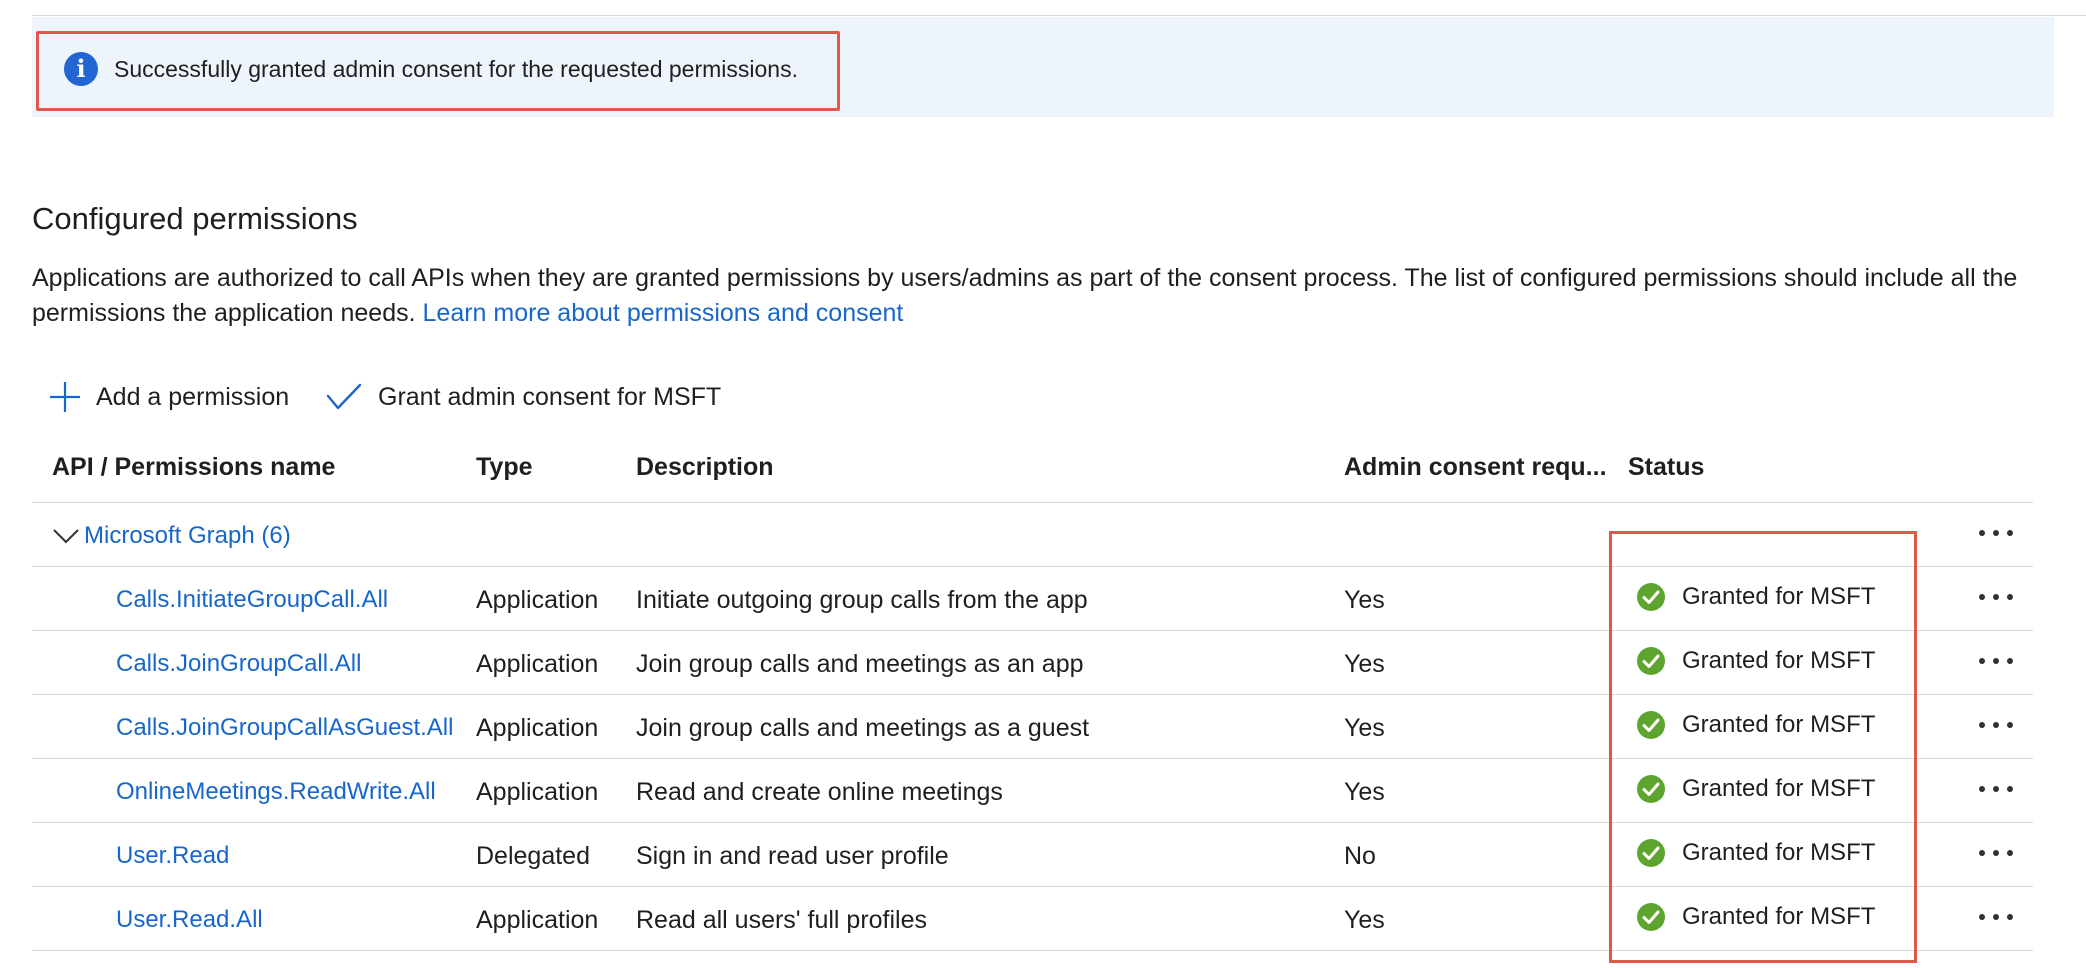 This screenshot has height=968, width=2086. What do you see at coordinates (782, 920) in the screenshot?
I see `permission-description: Read all users' full profiles` at bounding box center [782, 920].